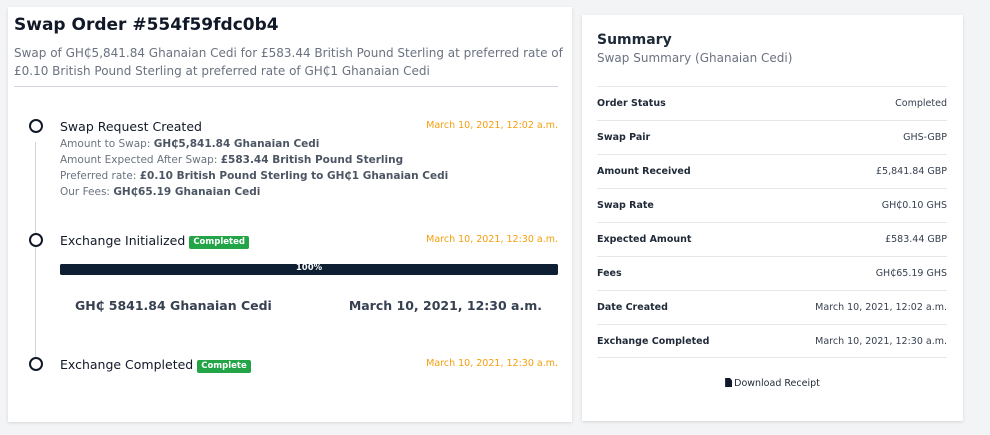  What do you see at coordinates (609, 273) in the screenshot?
I see `summary-label: Fees` at bounding box center [609, 273].